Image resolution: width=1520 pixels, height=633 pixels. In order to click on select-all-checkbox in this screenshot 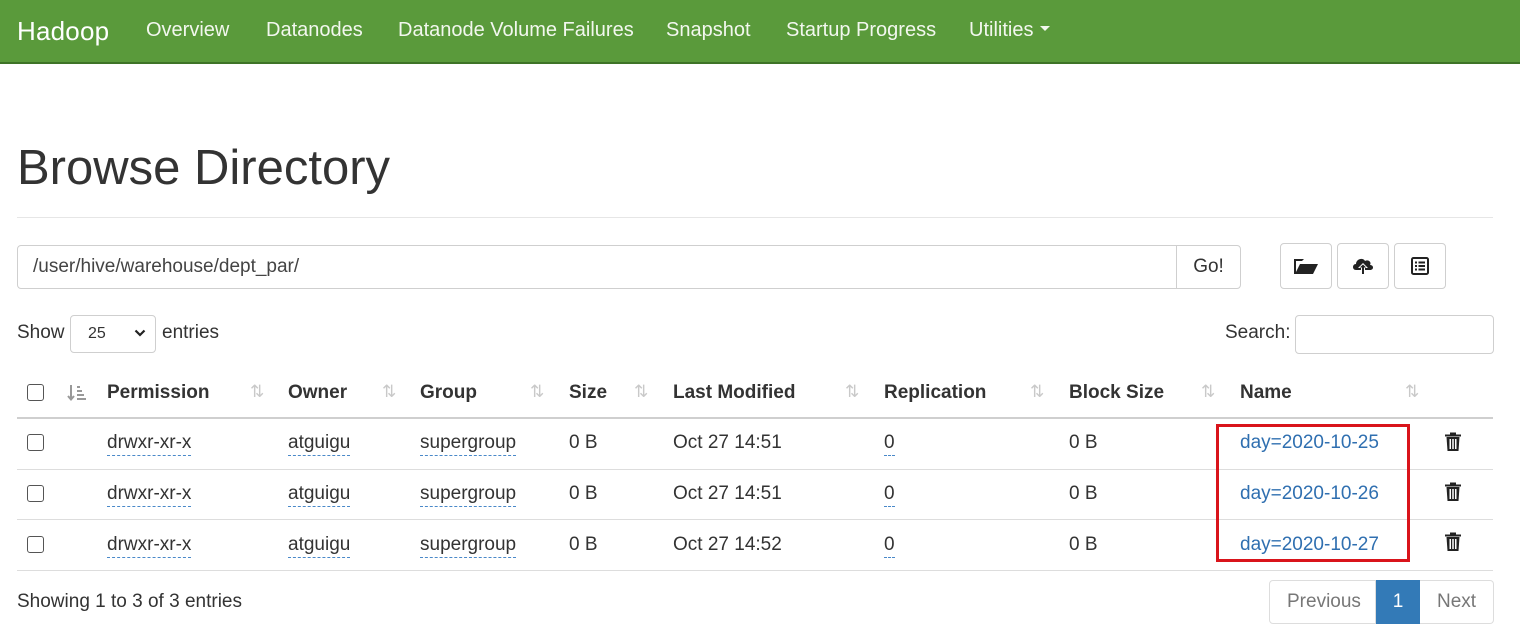, I will do `click(35, 392)`.